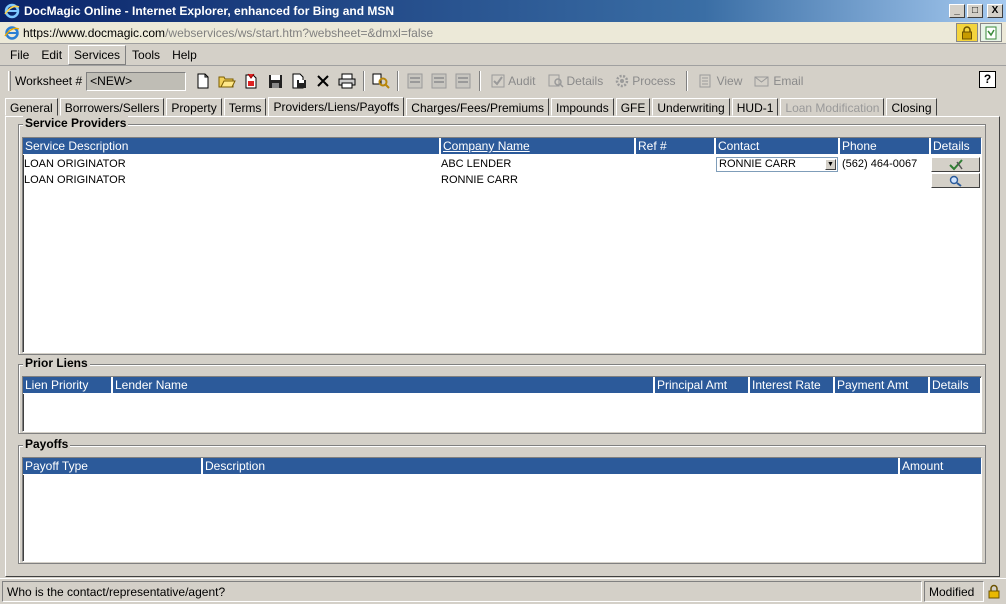 This screenshot has height=604, width=1006. What do you see at coordinates (556, 81) in the screenshot?
I see `details-magnifier-icon` at bounding box center [556, 81].